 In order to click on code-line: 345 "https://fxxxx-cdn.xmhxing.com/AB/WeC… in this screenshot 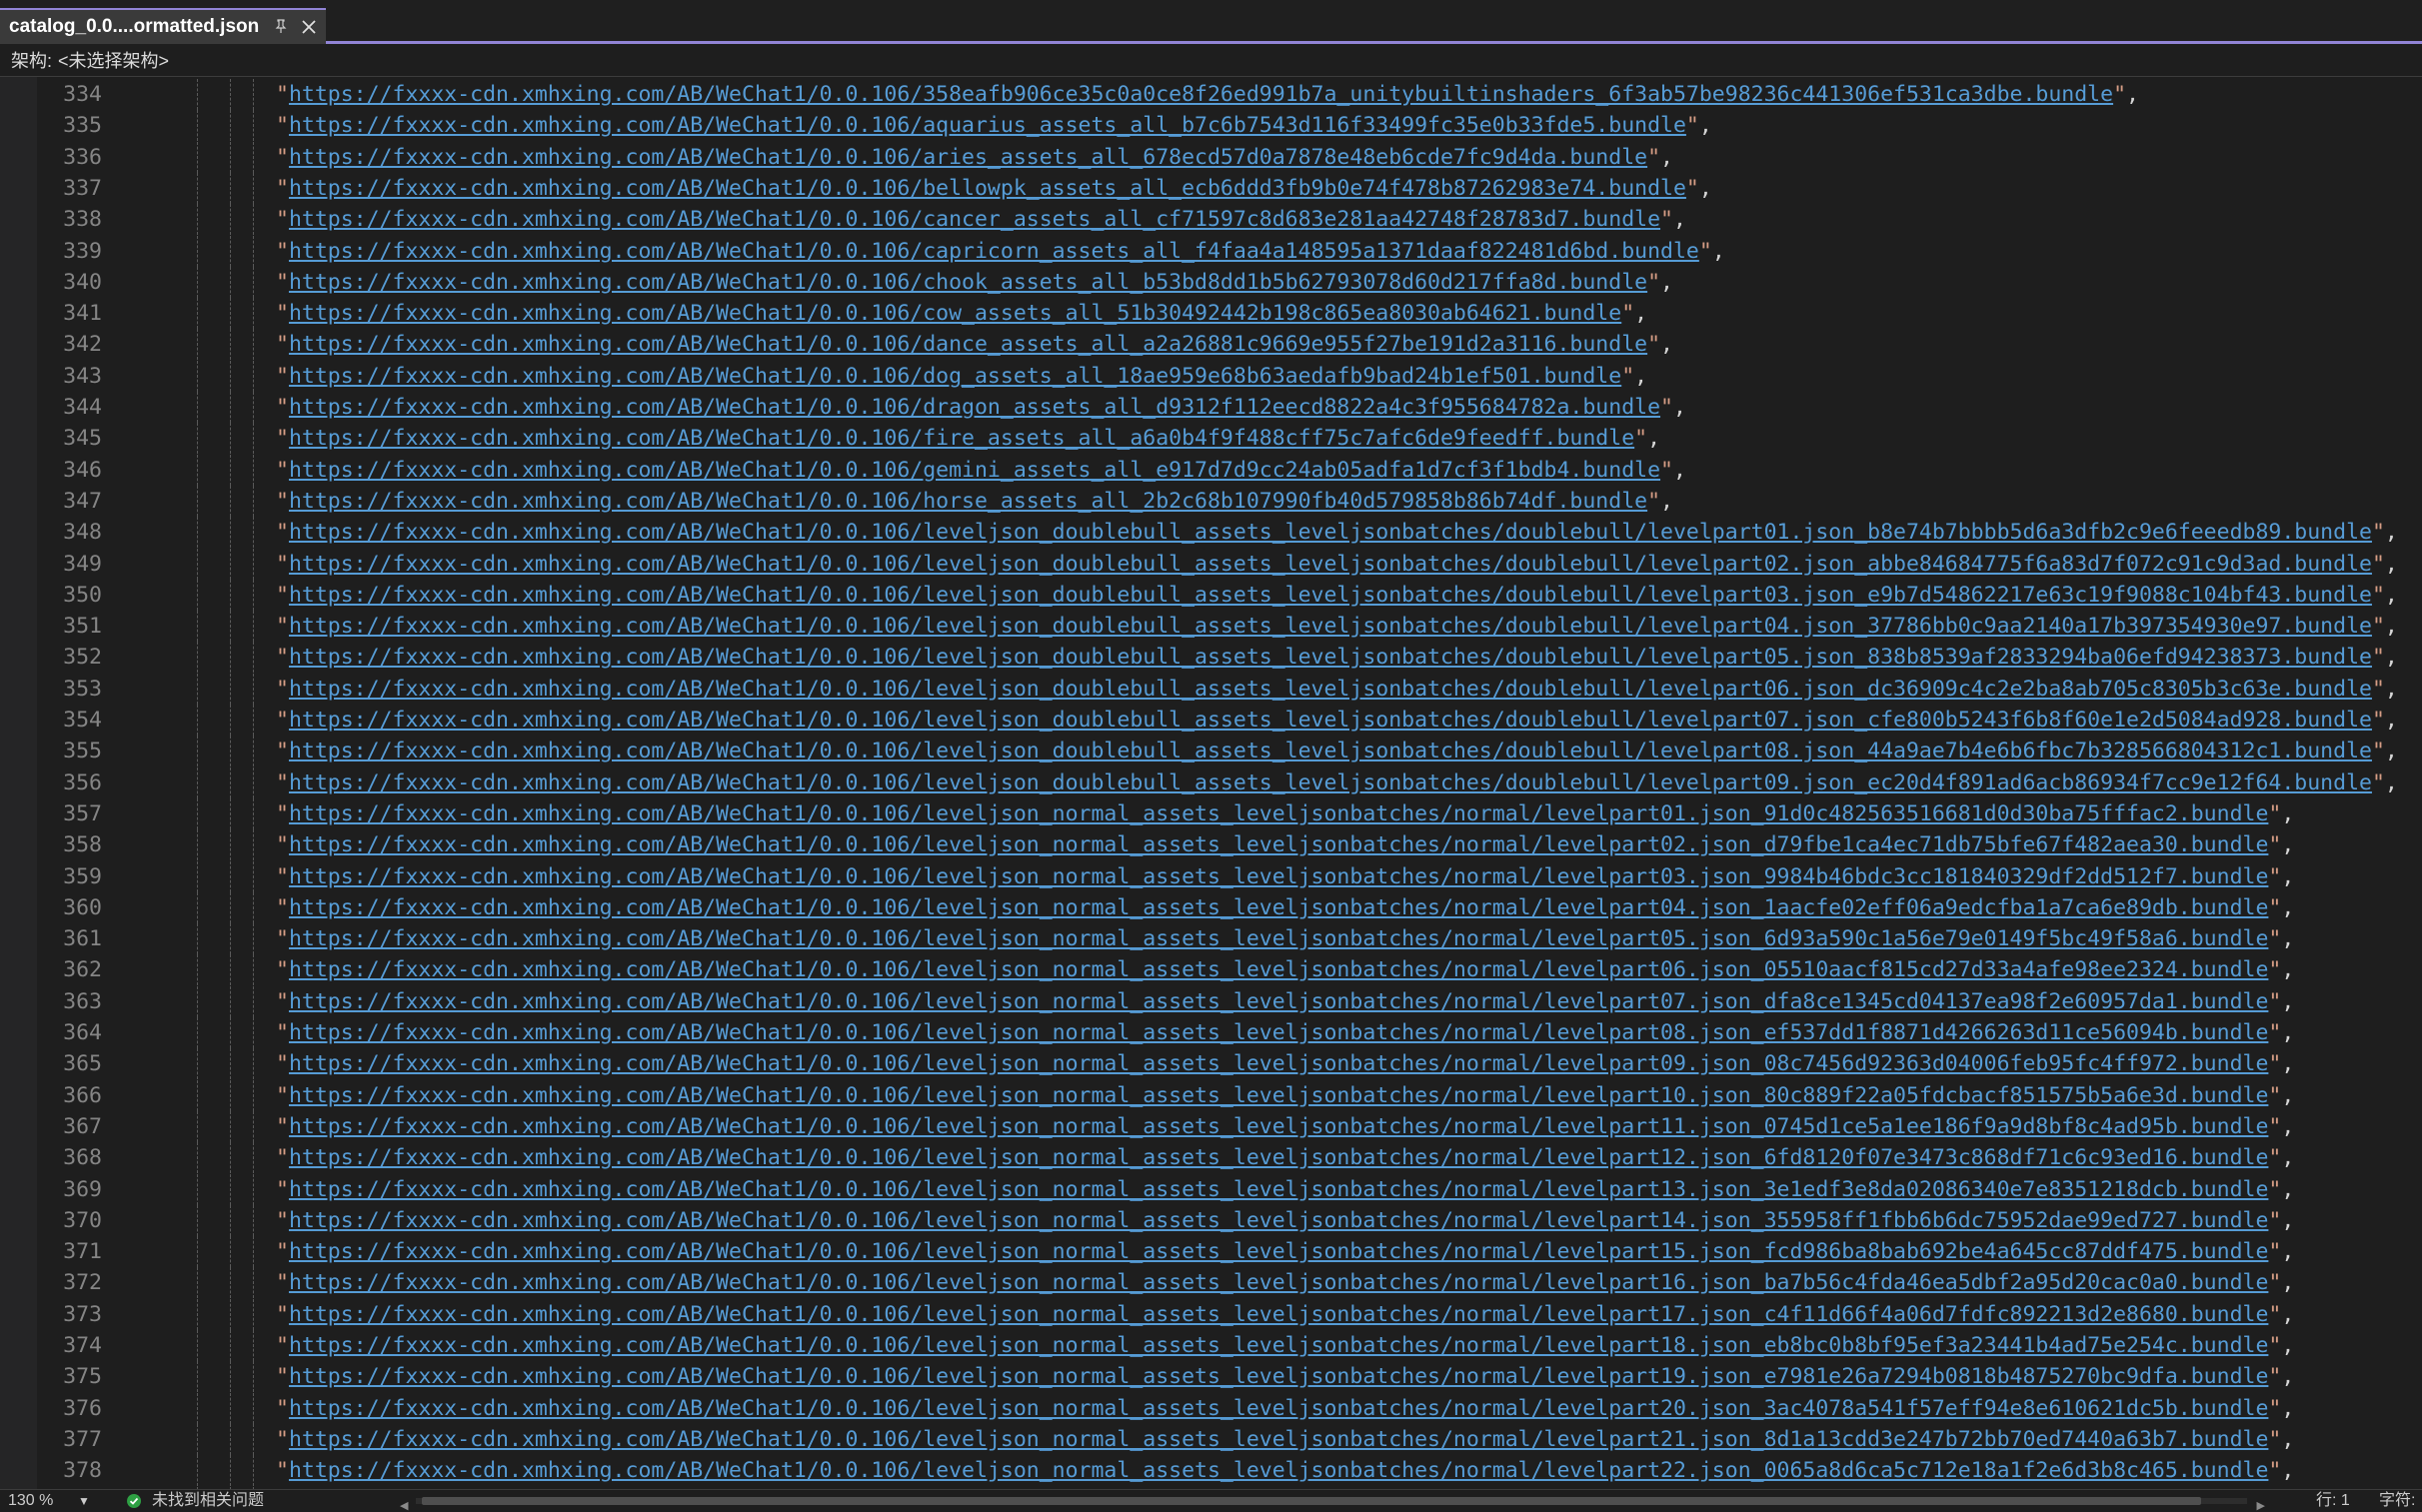, I will do `click(1211, 439)`.